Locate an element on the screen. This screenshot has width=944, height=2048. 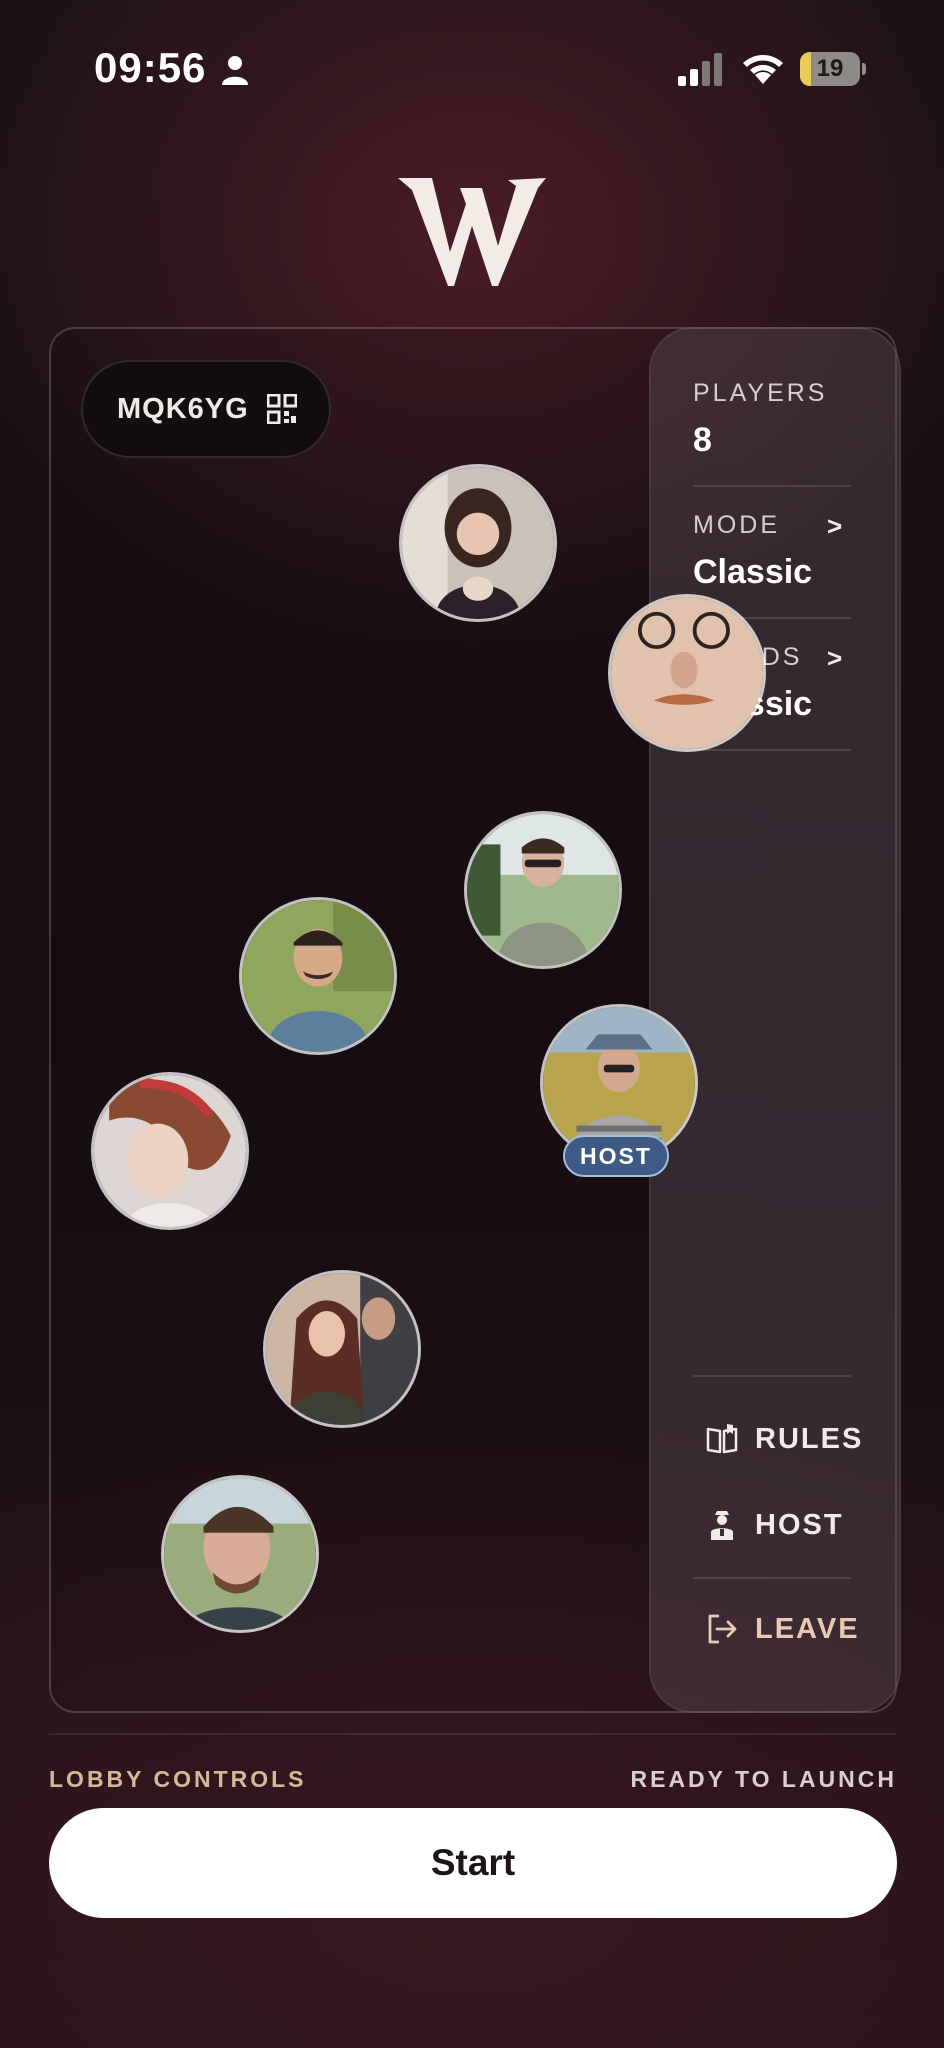
lobby-controls-label: LOBBY CONTROLS is located at coordinates (178, 1779).